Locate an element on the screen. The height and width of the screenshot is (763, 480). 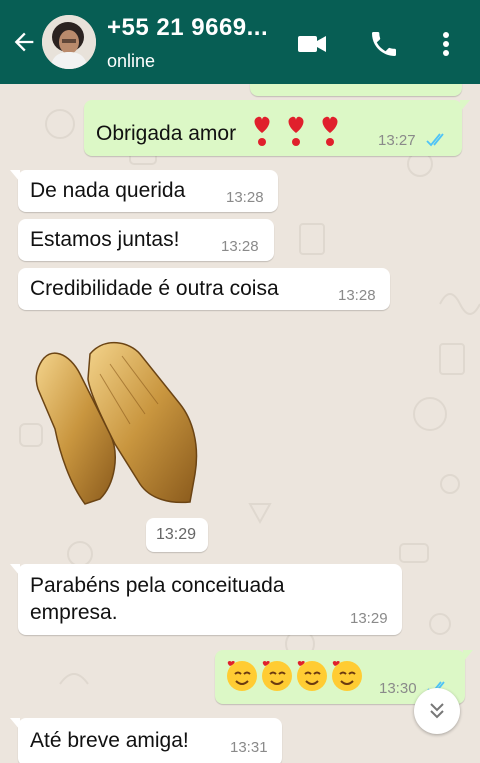
video-camera-icon is located at coordinates (312, 44).